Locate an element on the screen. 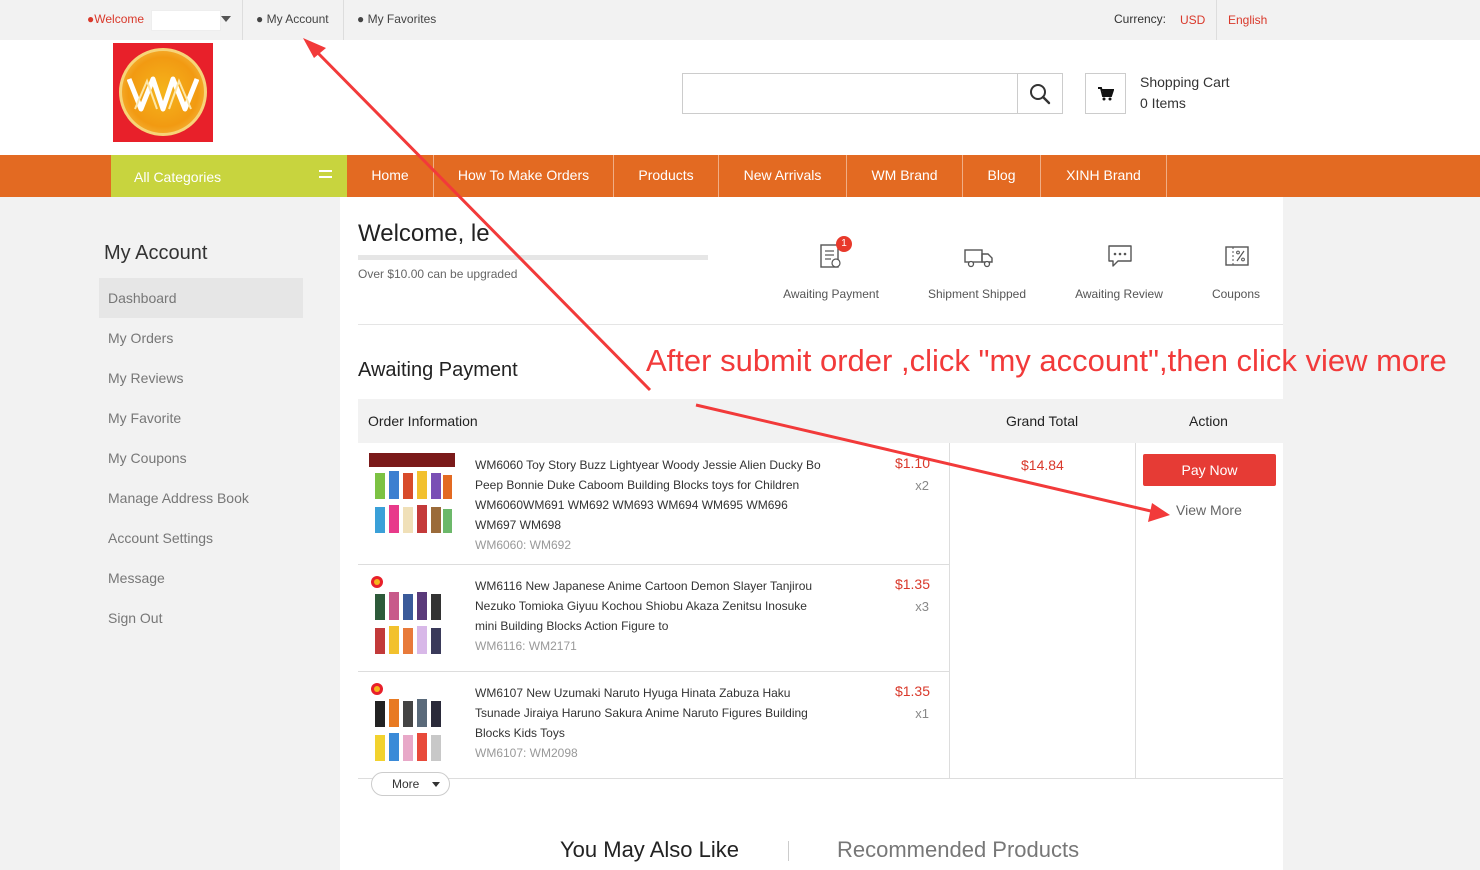 This screenshot has height=870, width=1480. col-order-information: Order Information is located at coordinates (423, 421).